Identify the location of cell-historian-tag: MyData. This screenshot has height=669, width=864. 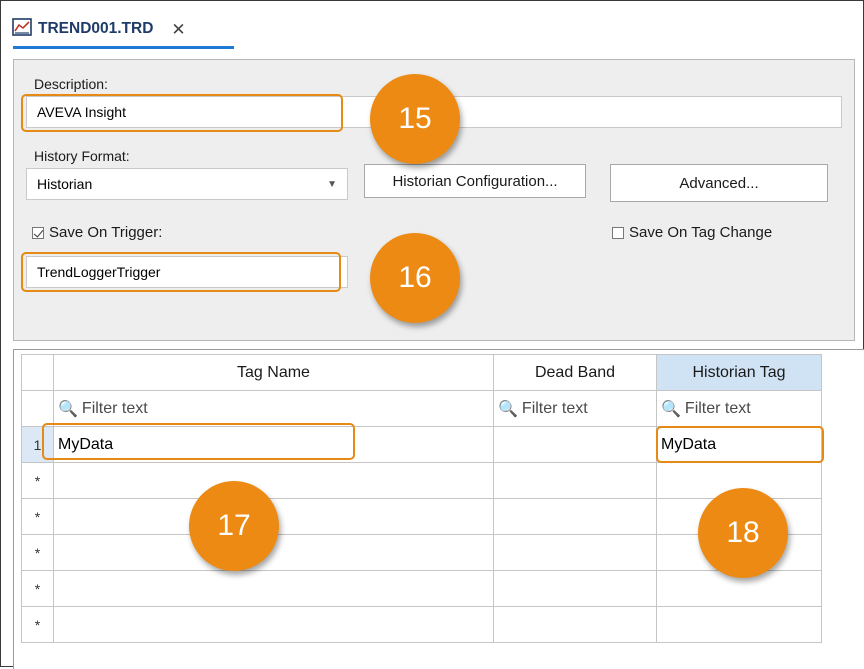
(739, 444).